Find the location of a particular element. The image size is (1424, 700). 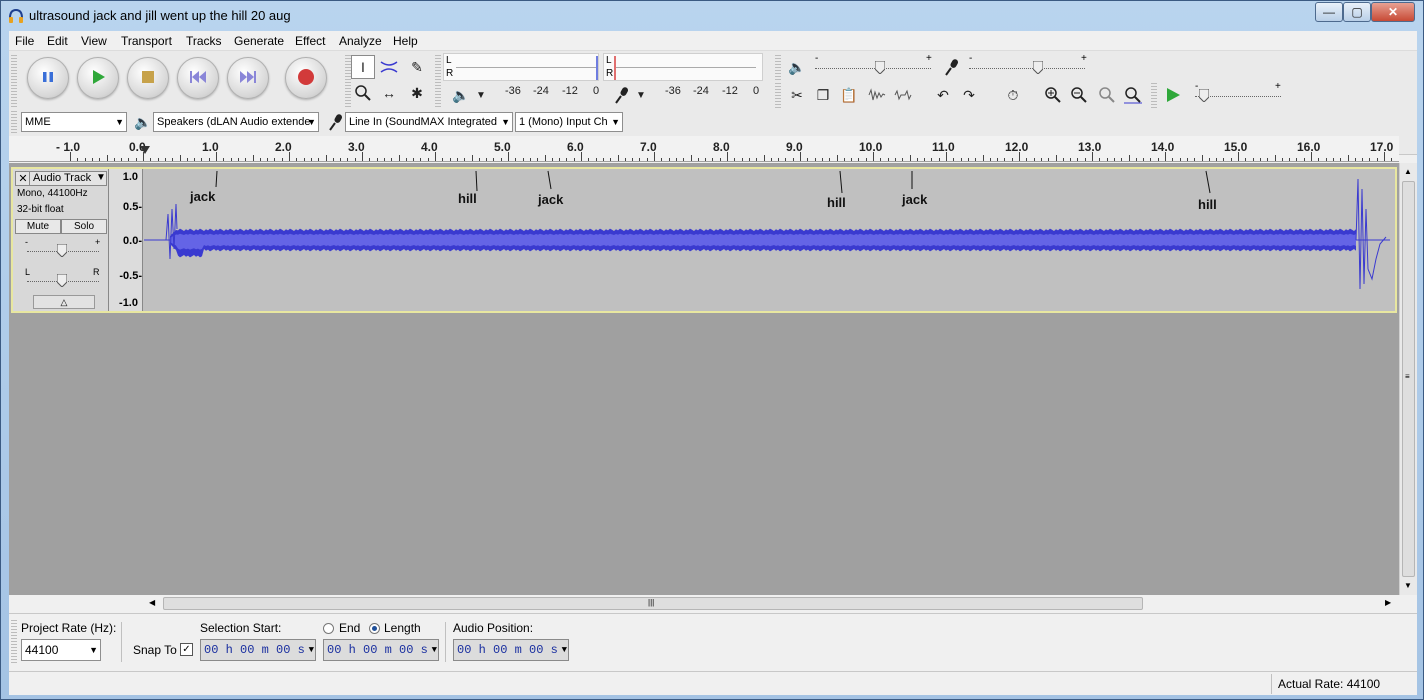

menu-transport: Transport is located at coordinates (146, 41).